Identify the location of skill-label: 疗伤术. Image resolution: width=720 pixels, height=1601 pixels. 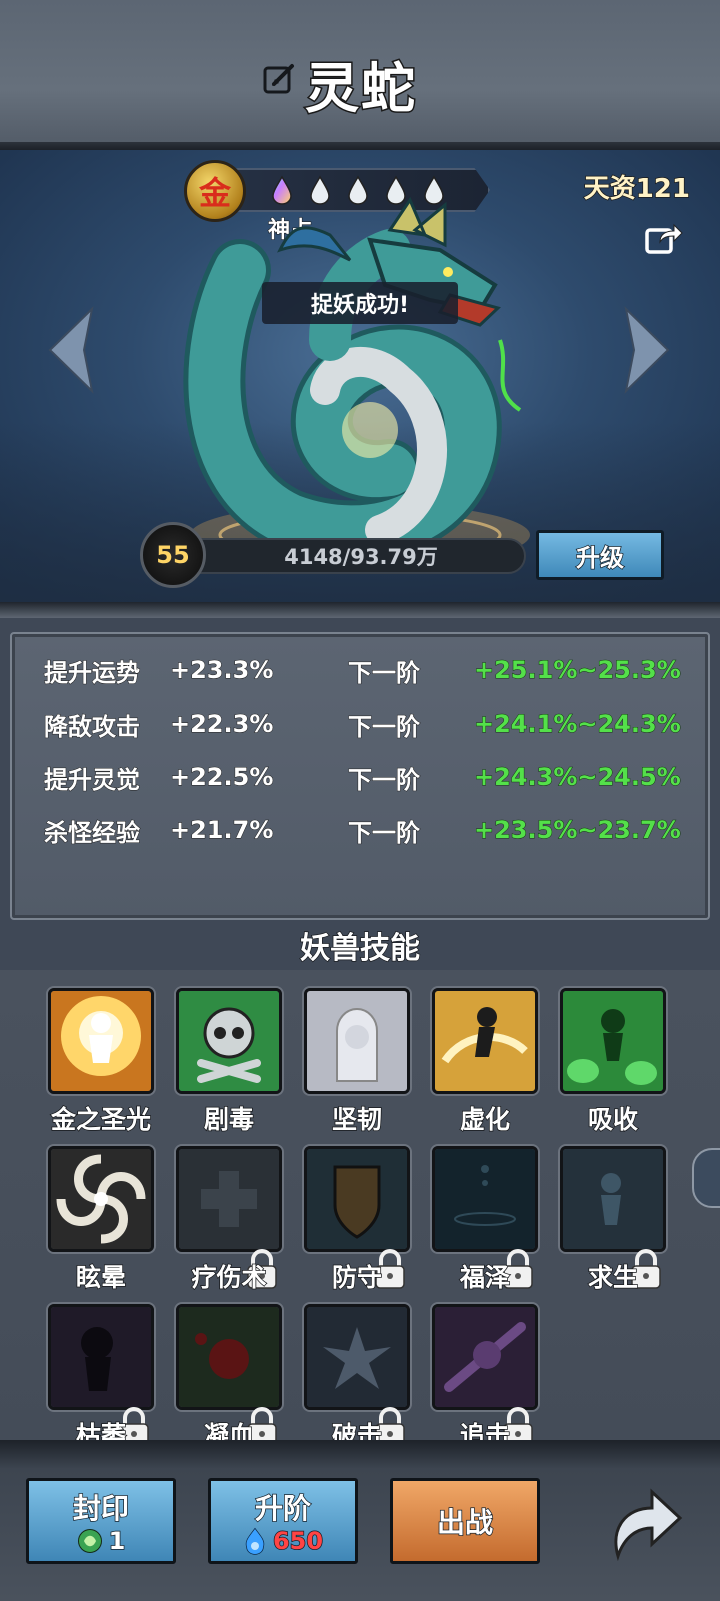
(229, 1277).